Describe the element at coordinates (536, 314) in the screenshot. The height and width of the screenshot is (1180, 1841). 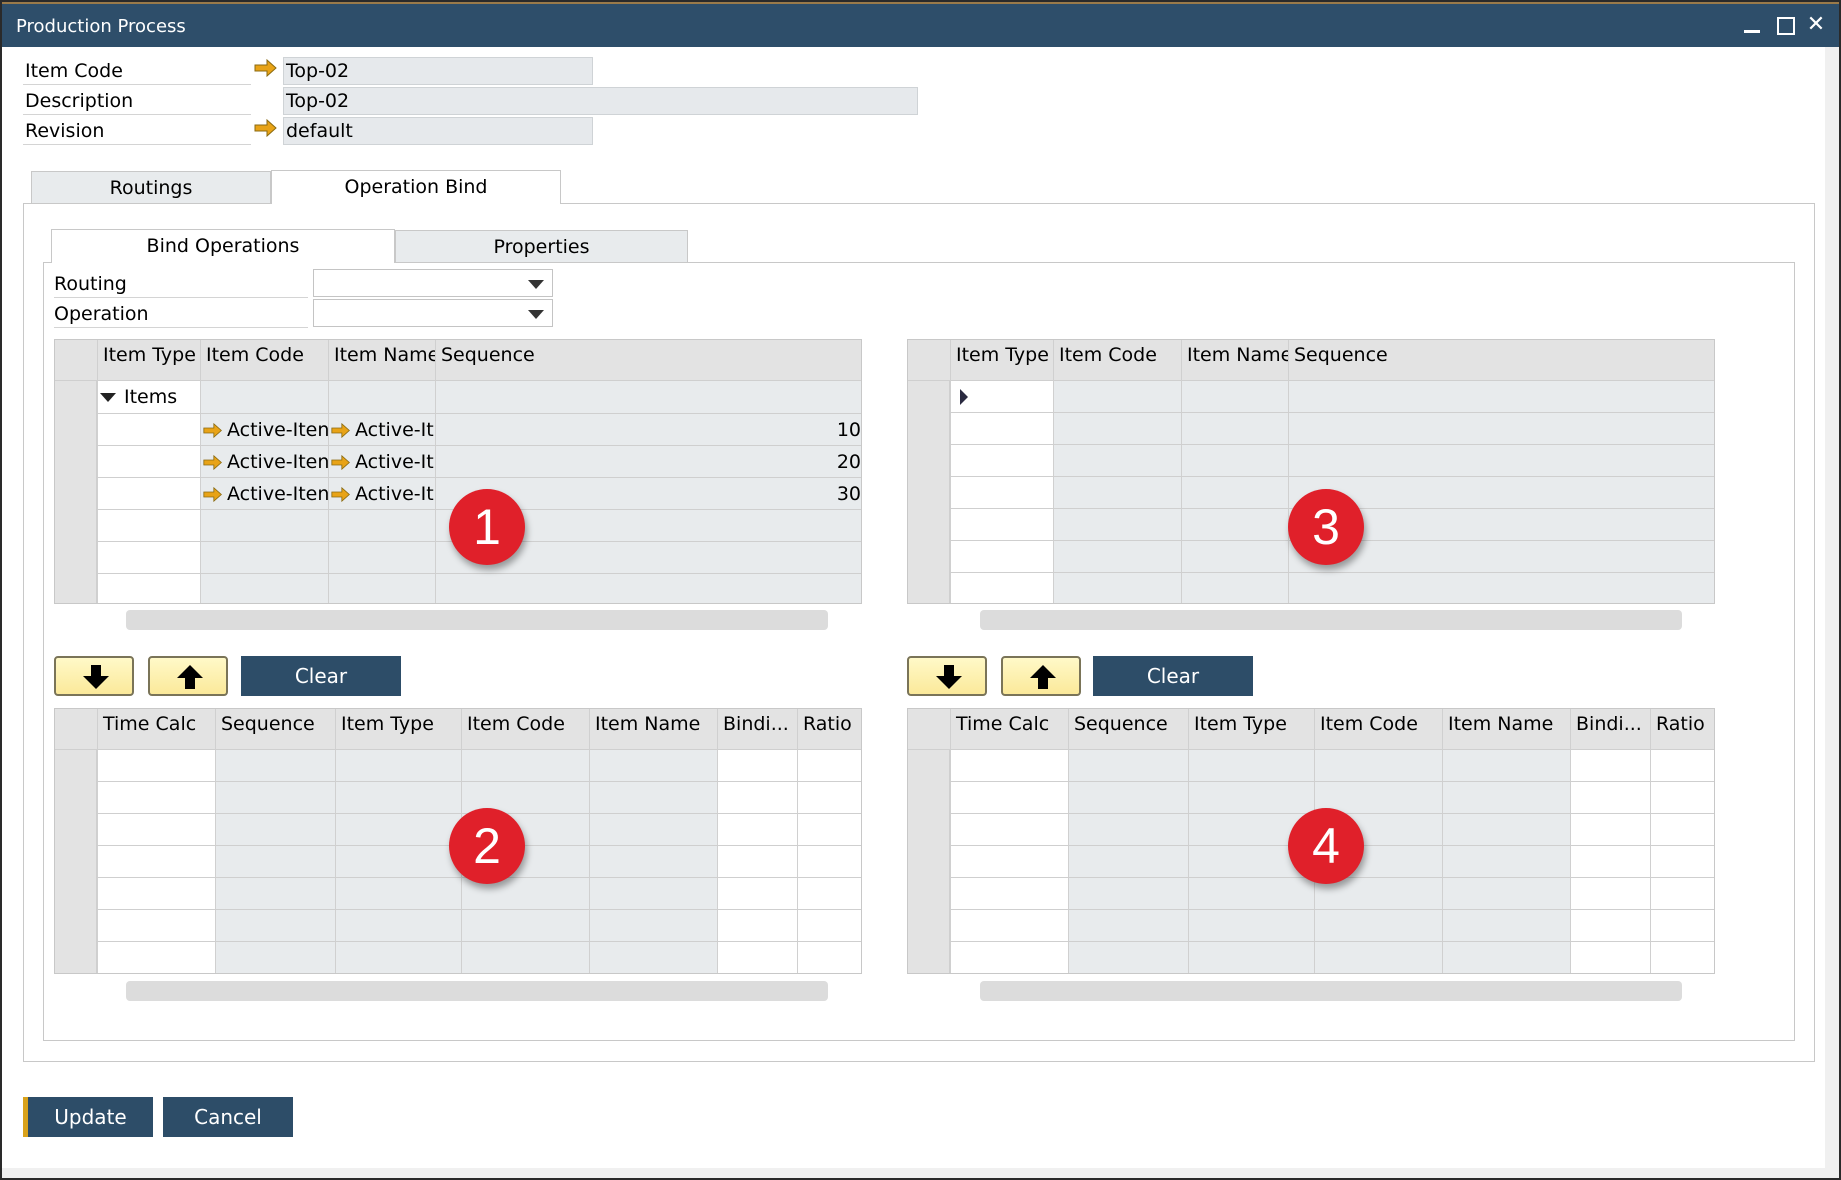
I see `chevron-down-icon` at that location.